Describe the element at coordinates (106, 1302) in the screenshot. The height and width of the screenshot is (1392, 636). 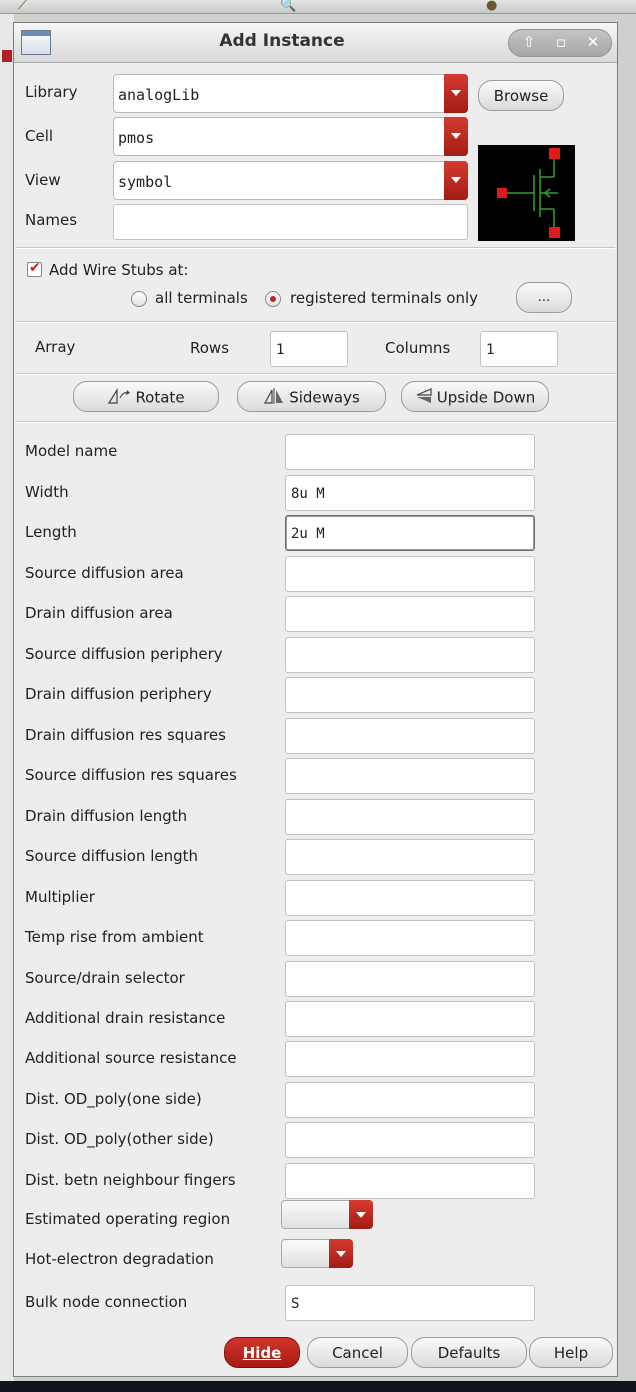
I see `bulk-node-label: Bulk node connection` at that location.